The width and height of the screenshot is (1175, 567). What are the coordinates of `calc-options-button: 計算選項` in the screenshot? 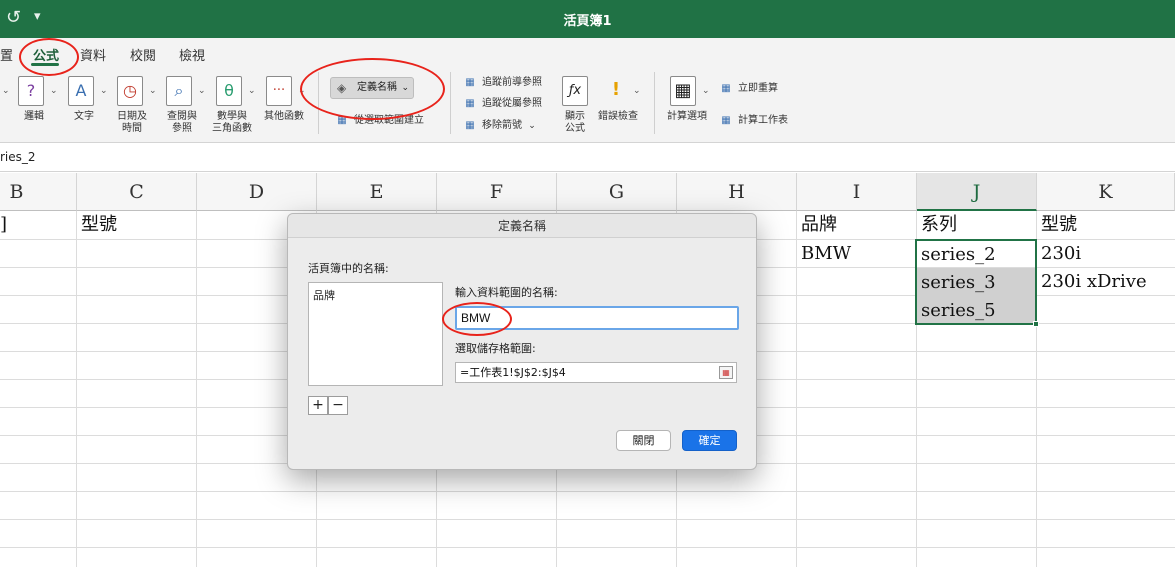 It's located at (687, 117).